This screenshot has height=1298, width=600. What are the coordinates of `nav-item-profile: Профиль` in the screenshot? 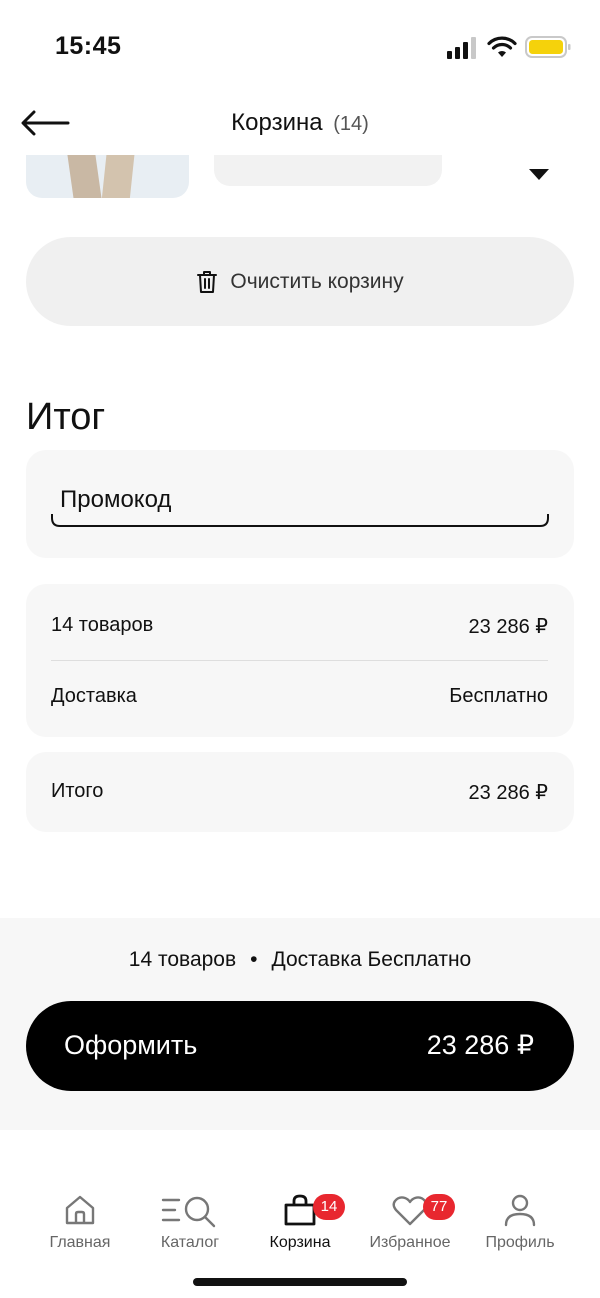 It's located at (520, 1225).